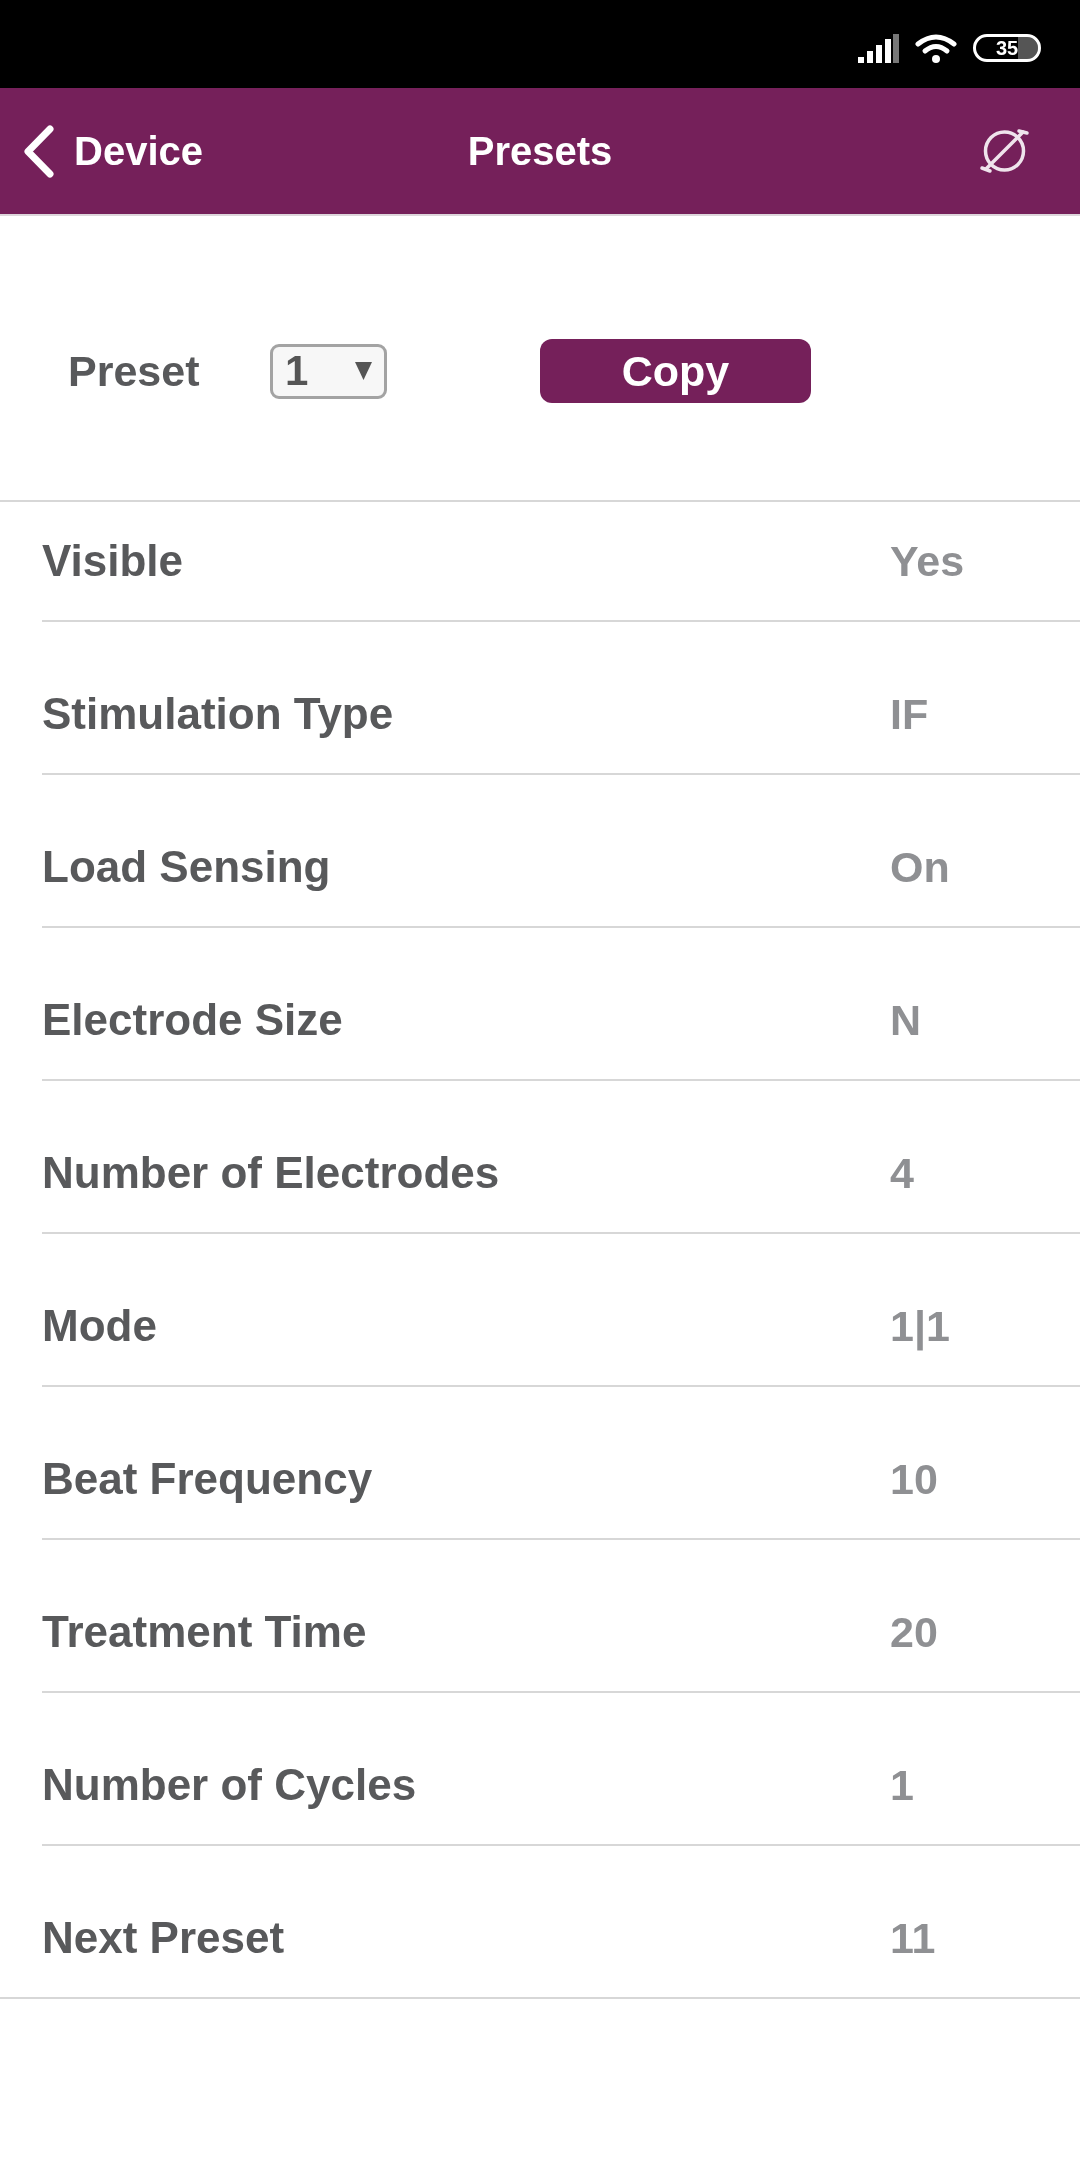 This screenshot has width=1080, height=2160. What do you see at coordinates (878, 48) in the screenshot?
I see `signal-icon` at bounding box center [878, 48].